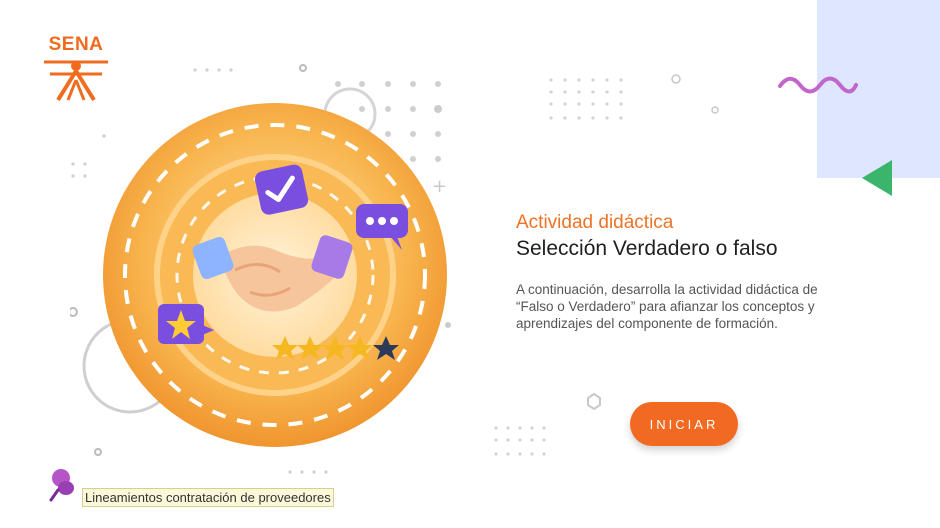 The width and height of the screenshot is (940, 528). I want to click on squiggle-icon, so click(818, 85).